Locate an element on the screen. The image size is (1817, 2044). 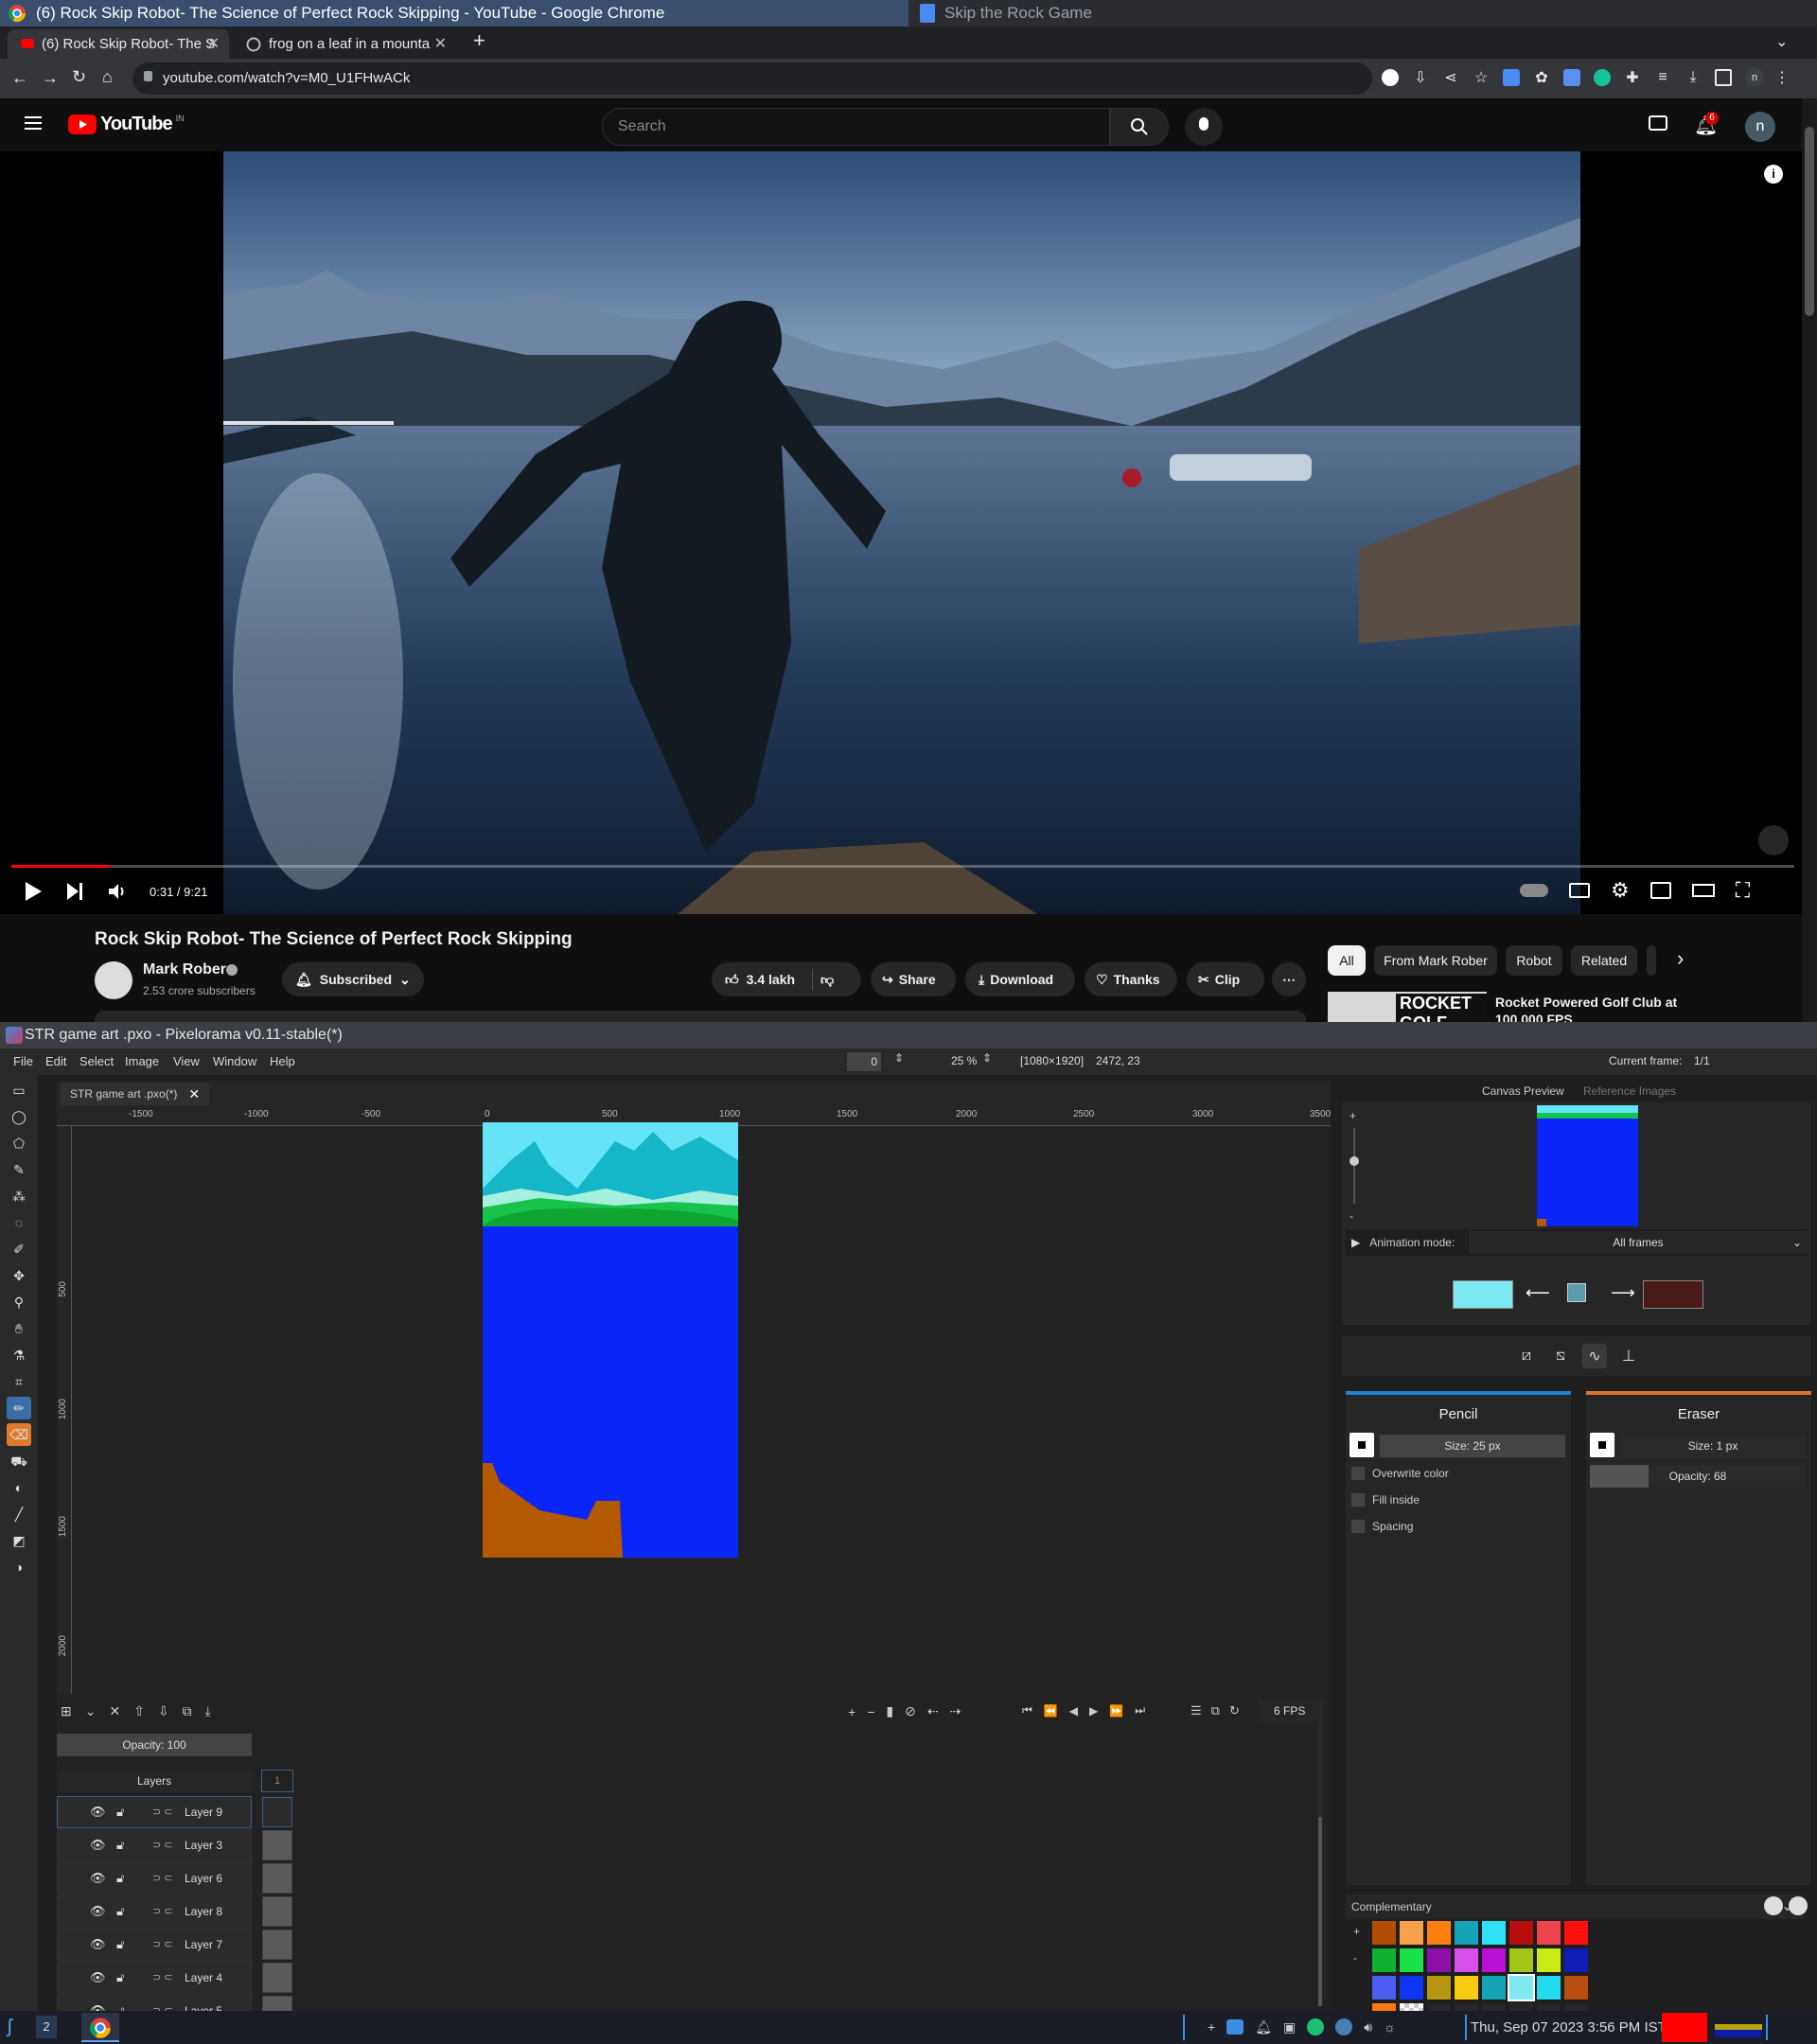
vertical-ruler: 500 1000 1500 2000 is located at coordinates (64, 1410).